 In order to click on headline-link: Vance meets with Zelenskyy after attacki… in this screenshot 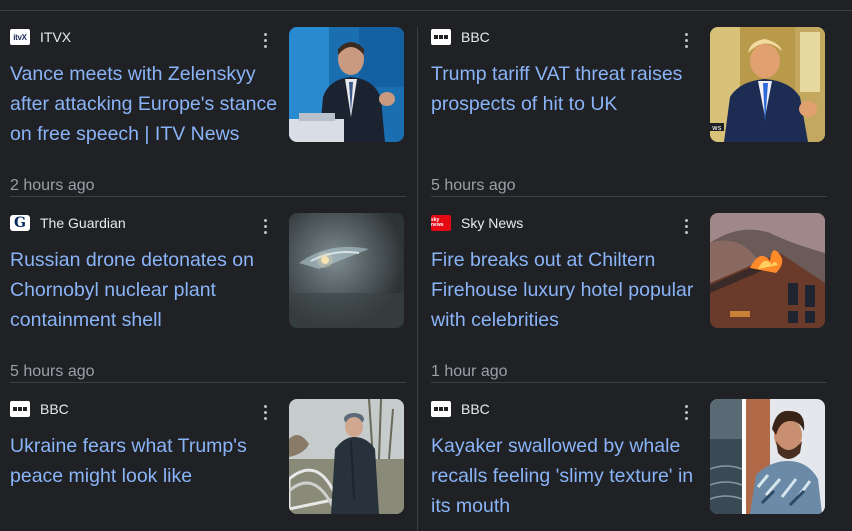, I will do `click(144, 104)`.